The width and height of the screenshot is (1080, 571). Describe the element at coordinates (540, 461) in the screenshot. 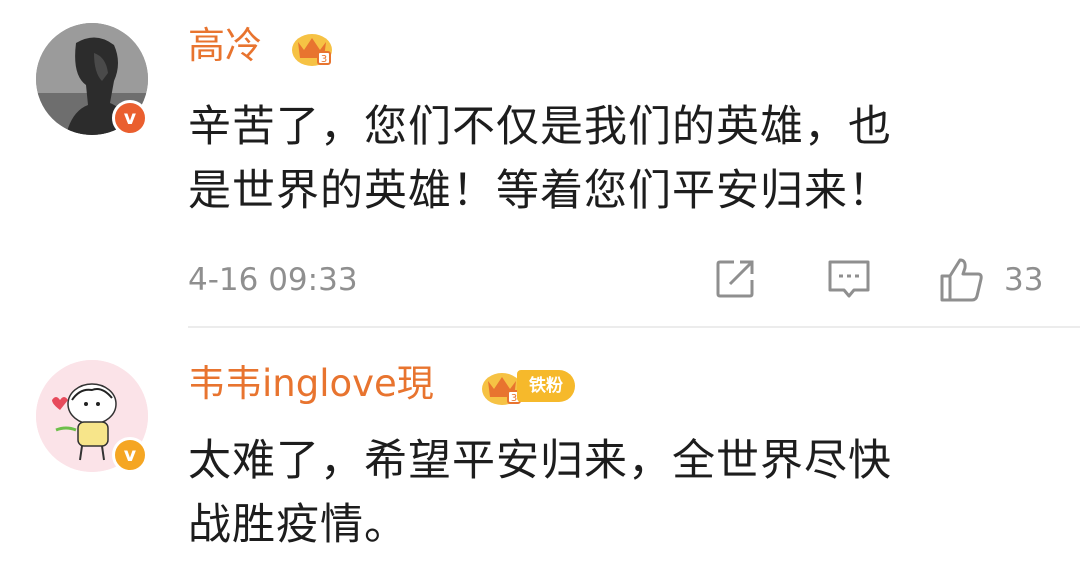

I see `comment-text-line: 太难了，希望平安归来，全世界尽快` at that location.